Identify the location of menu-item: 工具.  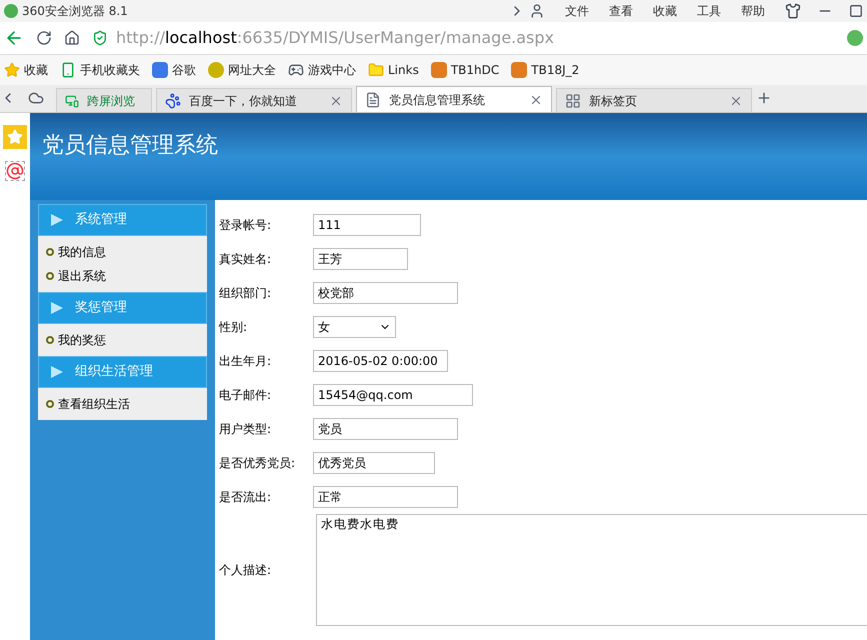
(709, 11).